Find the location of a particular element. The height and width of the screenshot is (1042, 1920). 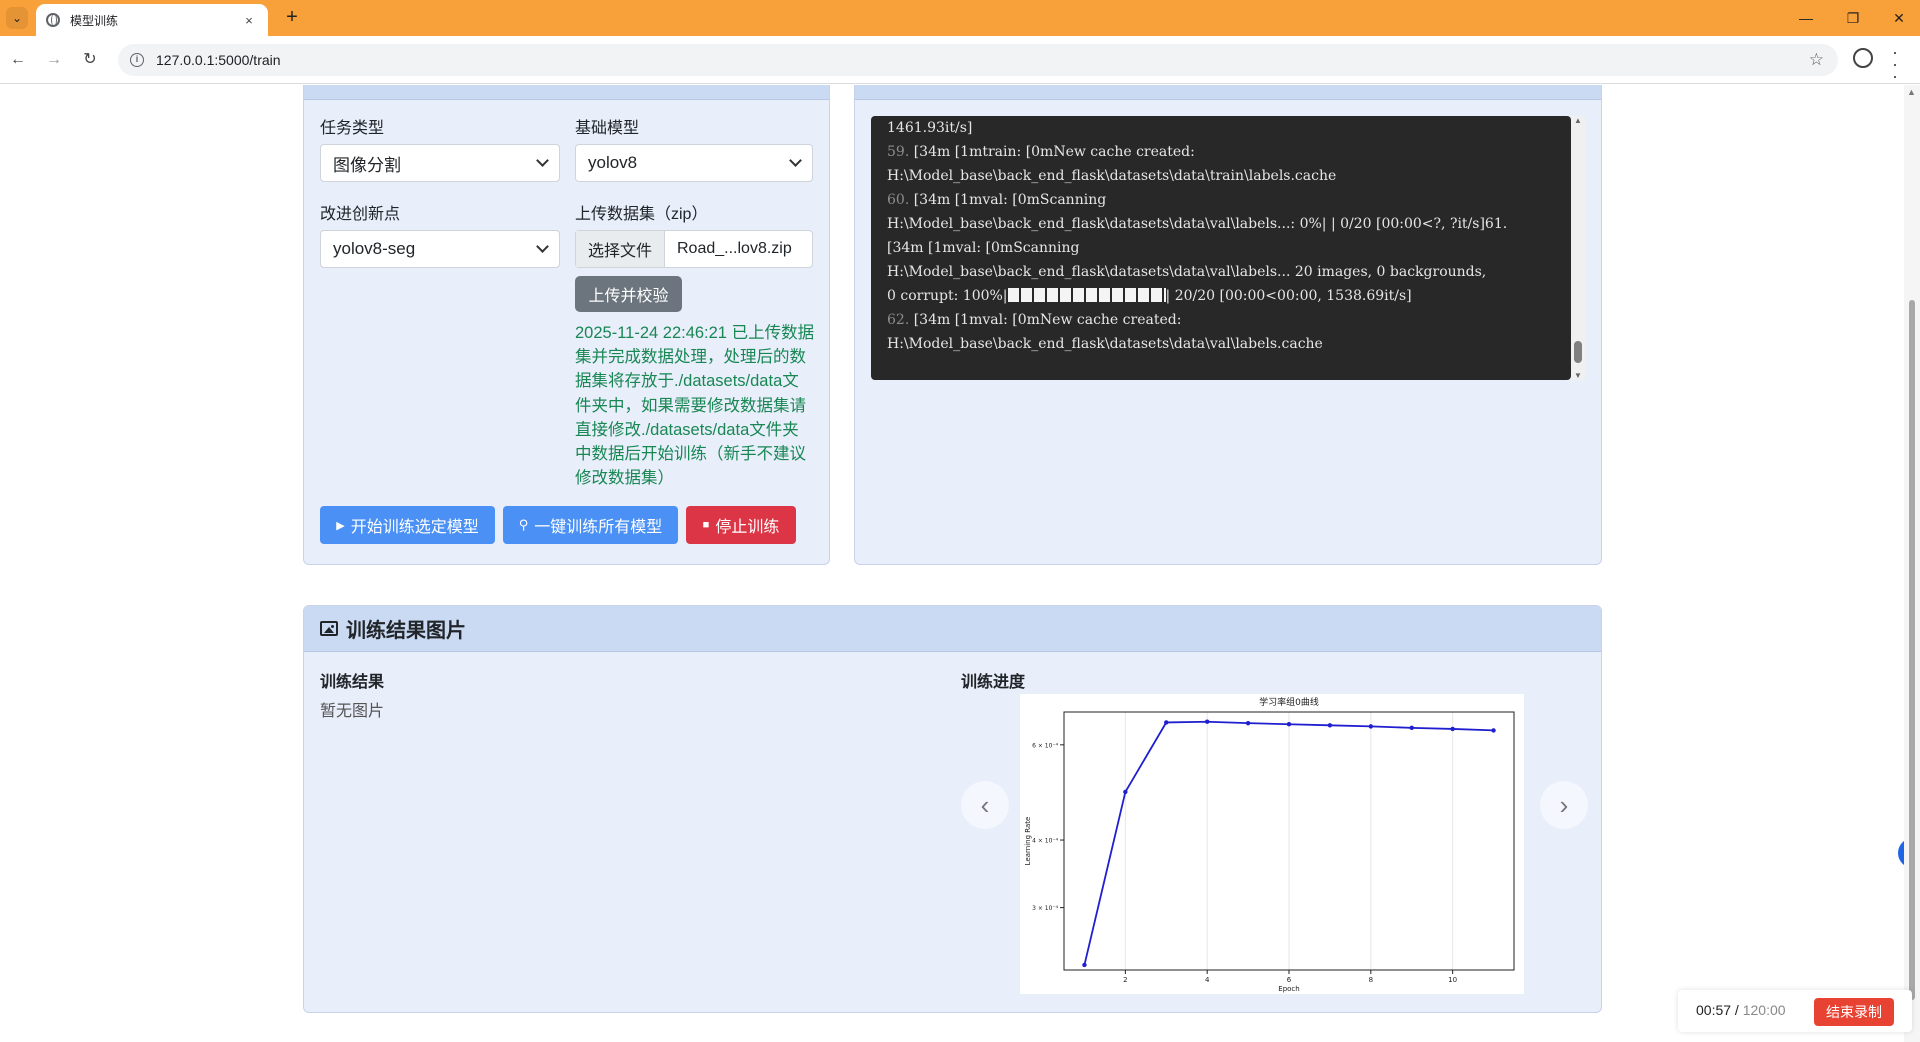

log-scrollbar: ▲ ▼ is located at coordinates (1578, 248).